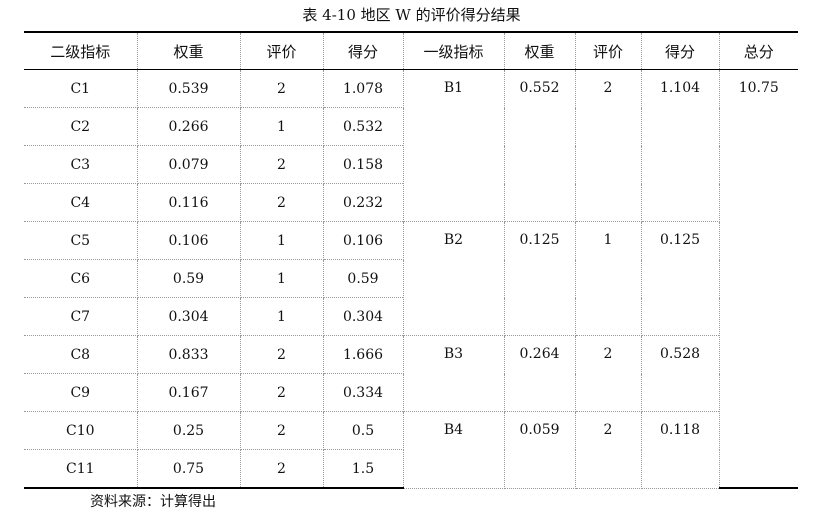 Image resolution: width=823 pixels, height=522 pixels. I want to click on primary-code-cell: B1, so click(453, 145).